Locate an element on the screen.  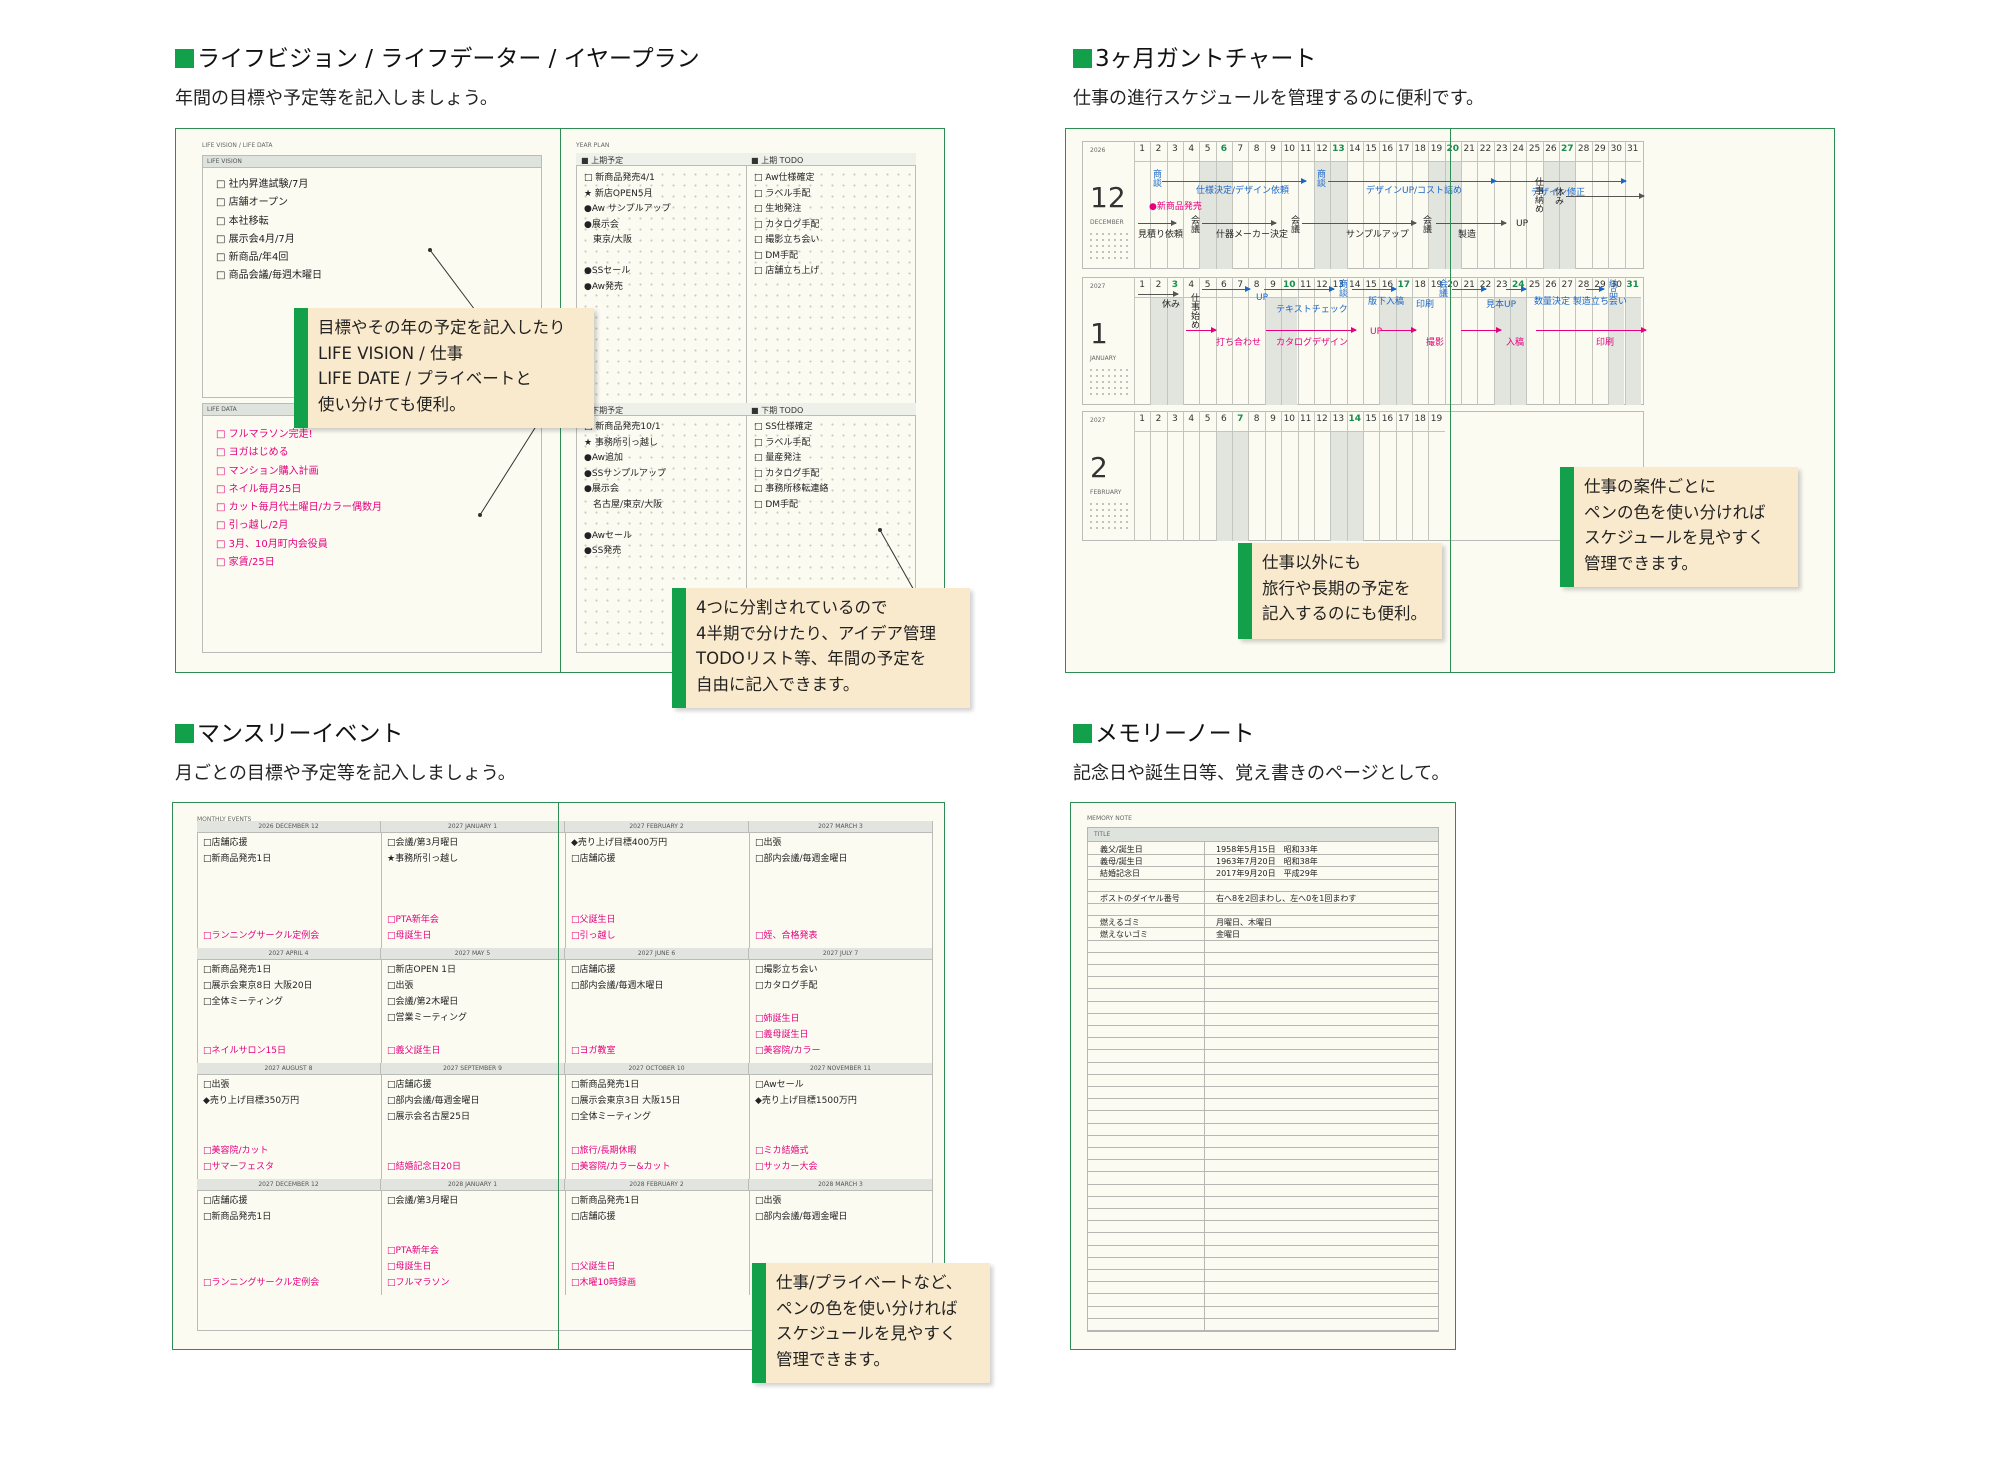
gantt-note: テキストチェック is located at coordinates (1312, 310).